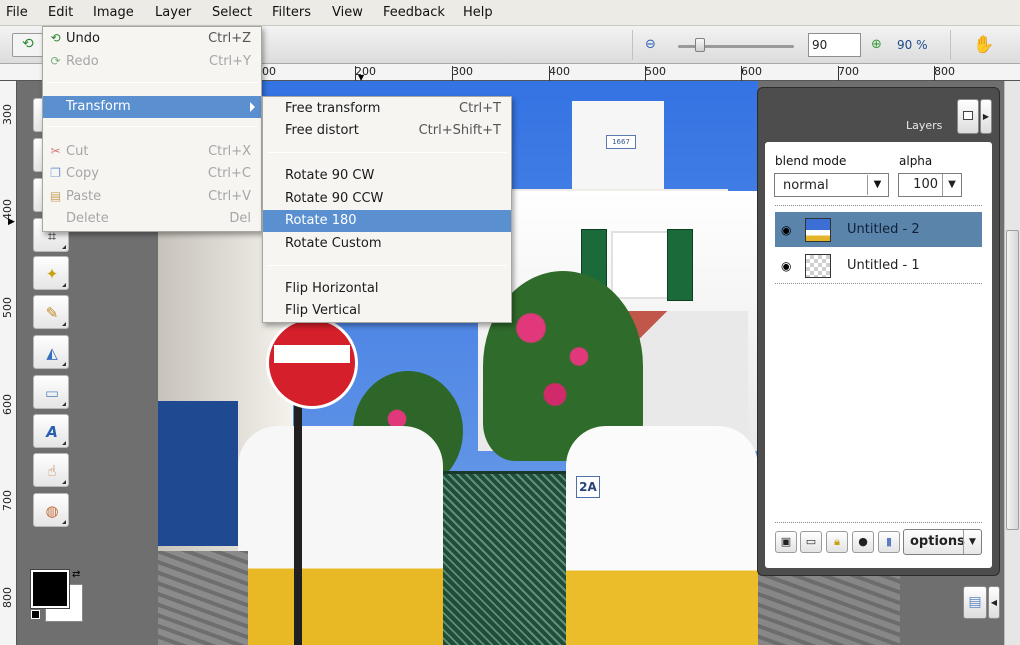 Image resolution: width=1020 pixels, height=645 pixels. What do you see at coordinates (55, 173) in the screenshot?
I see `copy-icon: ❐` at bounding box center [55, 173].